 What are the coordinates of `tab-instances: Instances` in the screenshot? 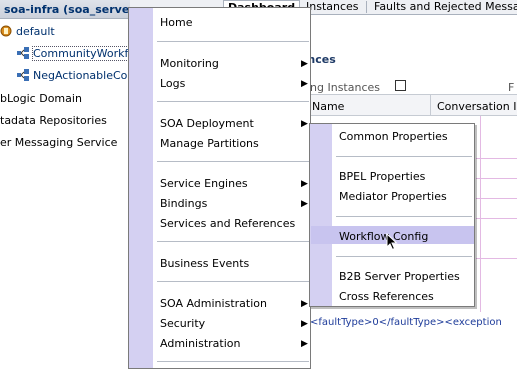 It's located at (332, 7).